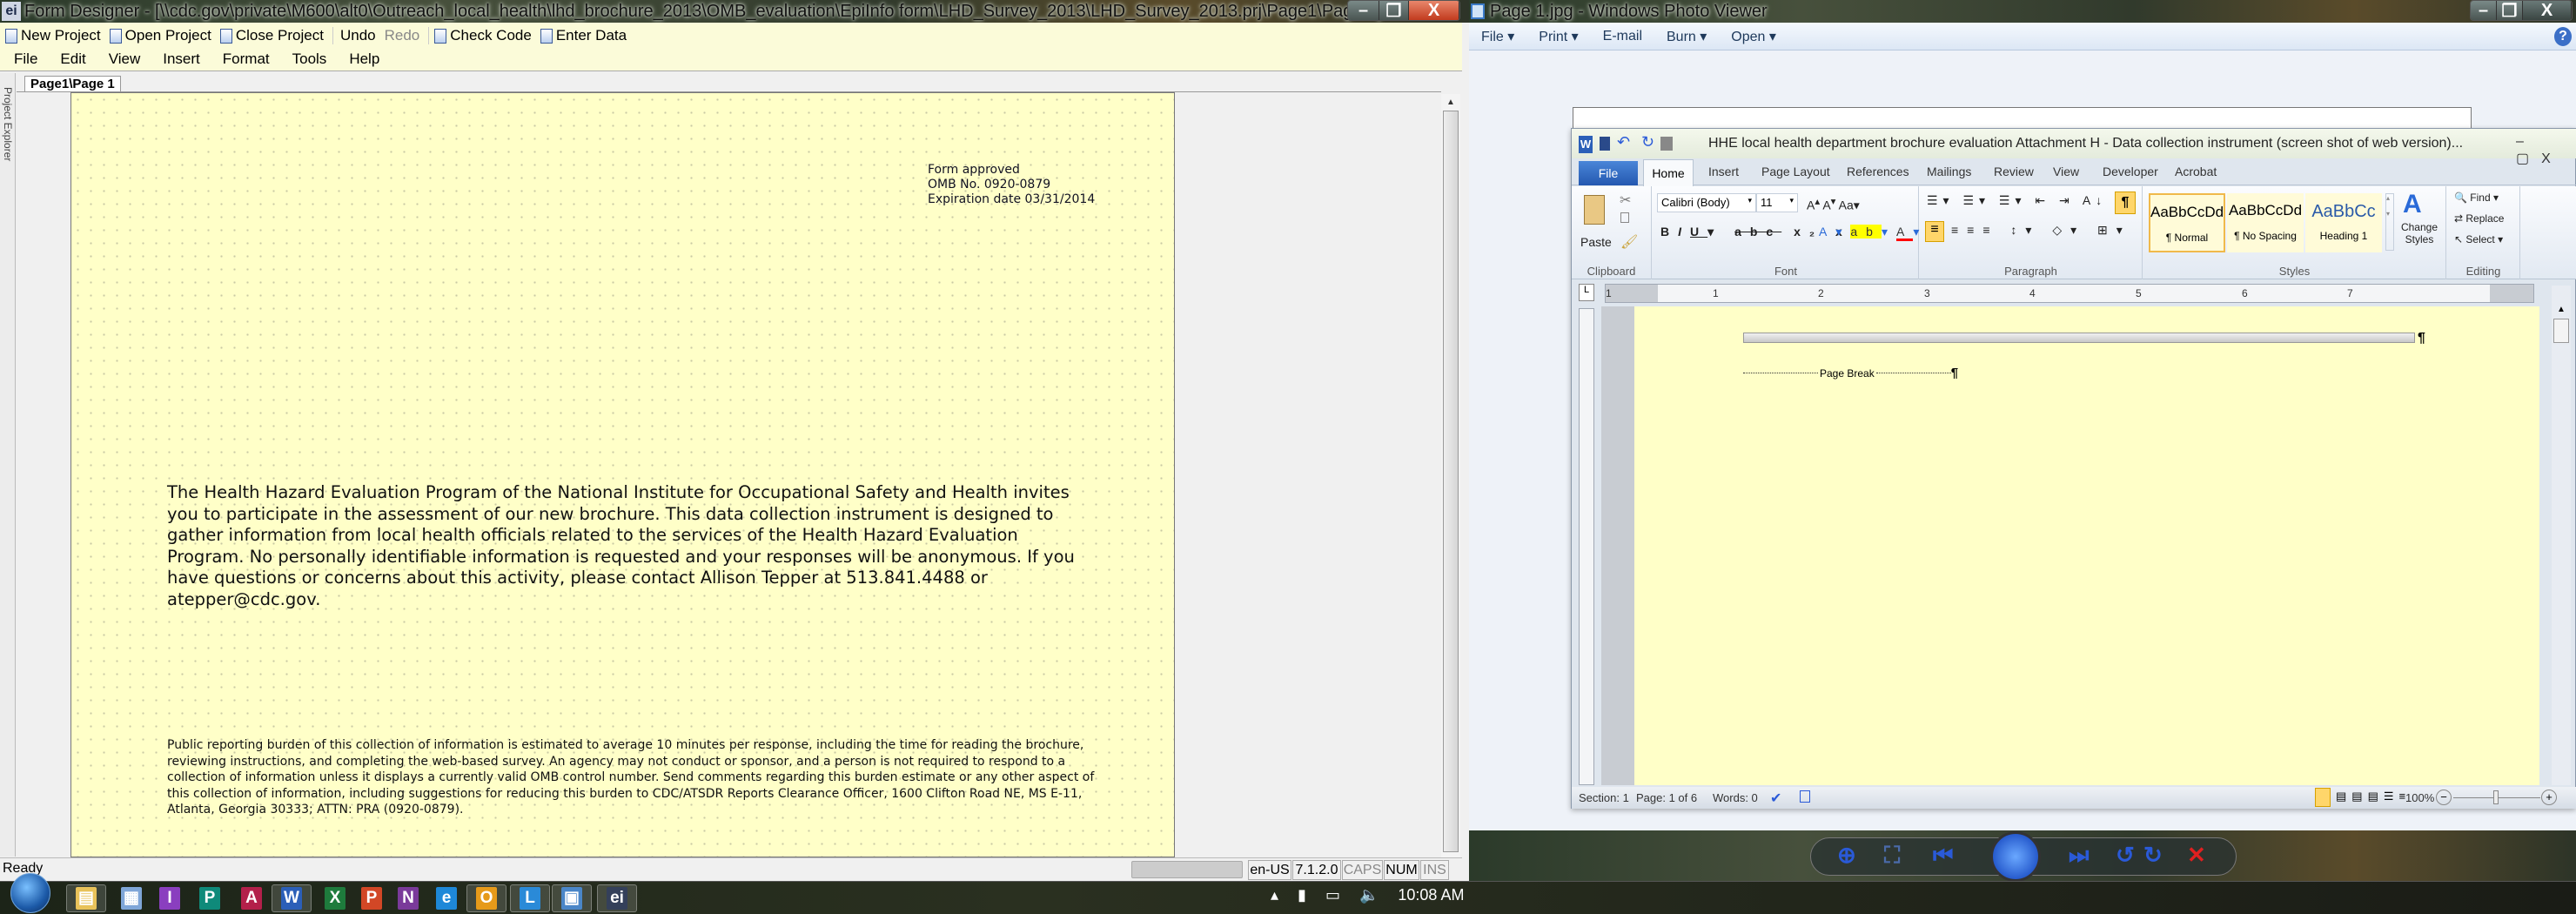 The image size is (2576, 914). What do you see at coordinates (1431, 895) in the screenshot?
I see `clock: 10:08 AM` at bounding box center [1431, 895].